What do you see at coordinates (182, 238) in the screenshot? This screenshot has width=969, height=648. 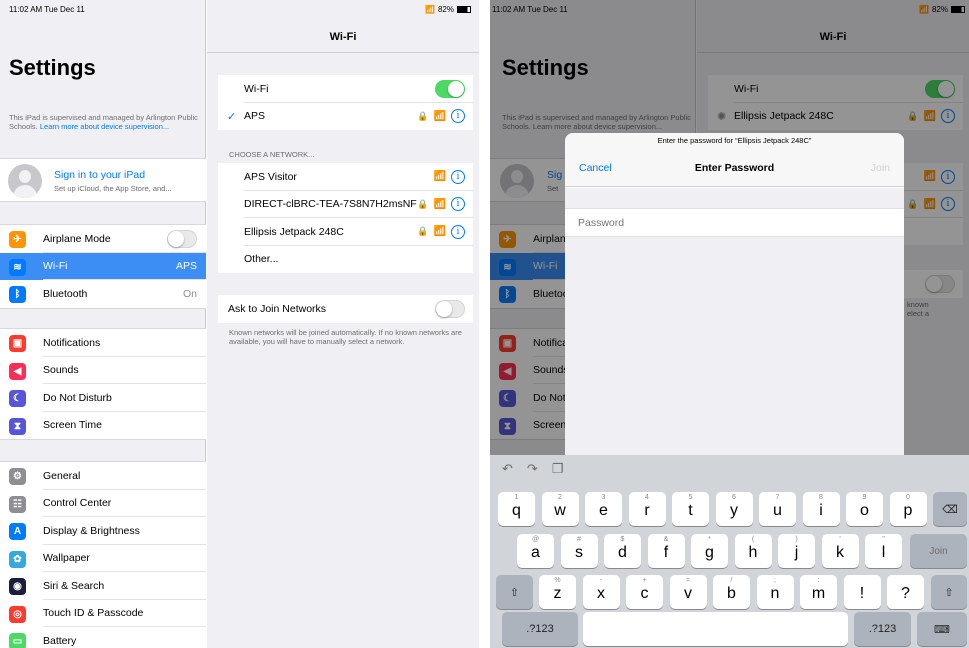 I see `airplane-mode-toggle` at bounding box center [182, 238].